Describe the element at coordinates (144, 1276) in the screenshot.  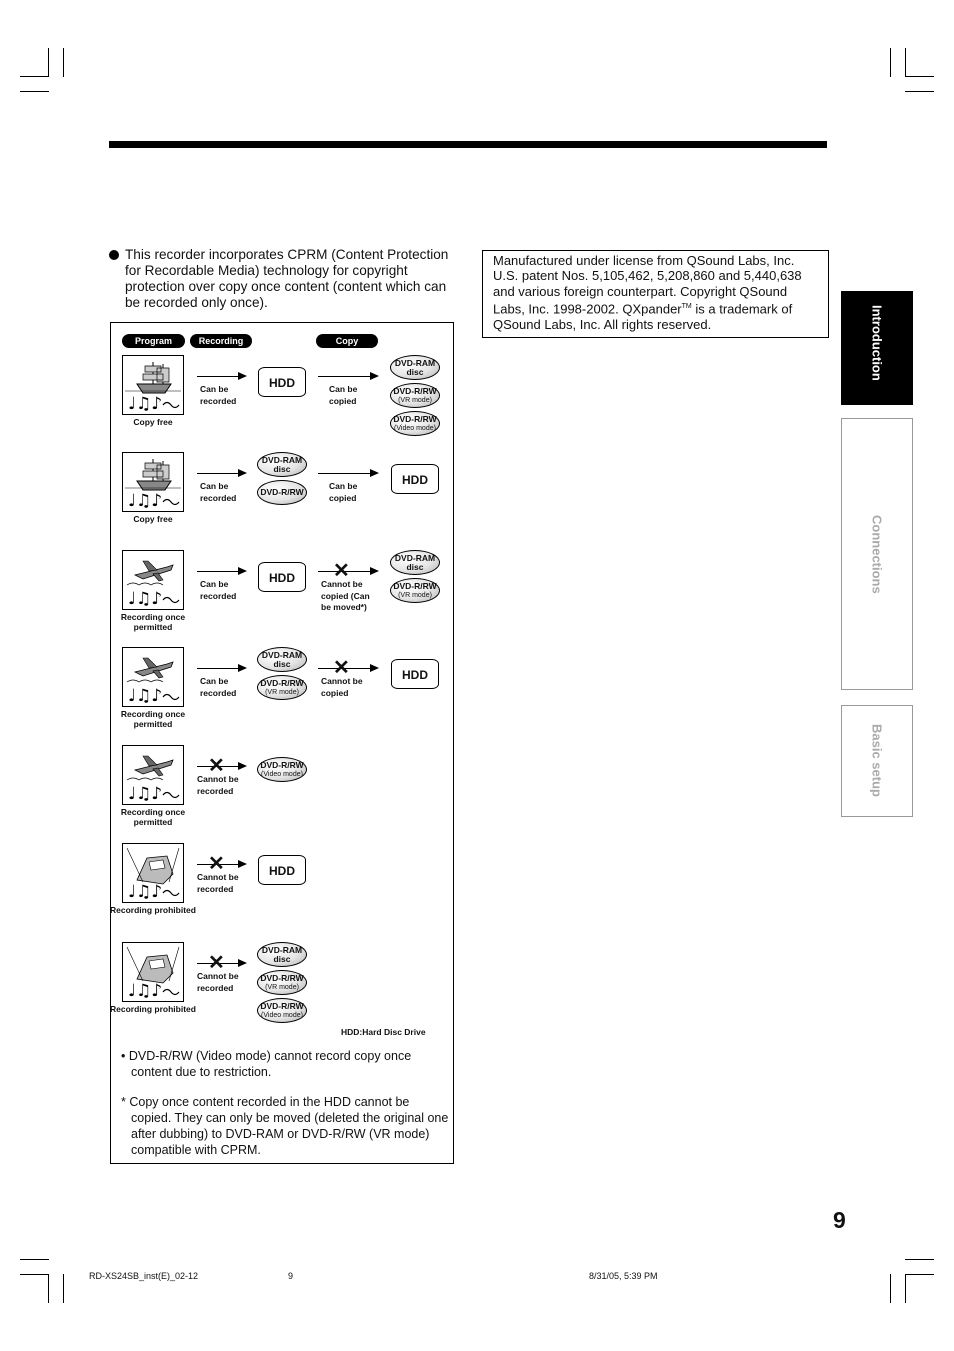
I see `footer-file: RD-XS24SB_inst(E)_02-12` at that location.